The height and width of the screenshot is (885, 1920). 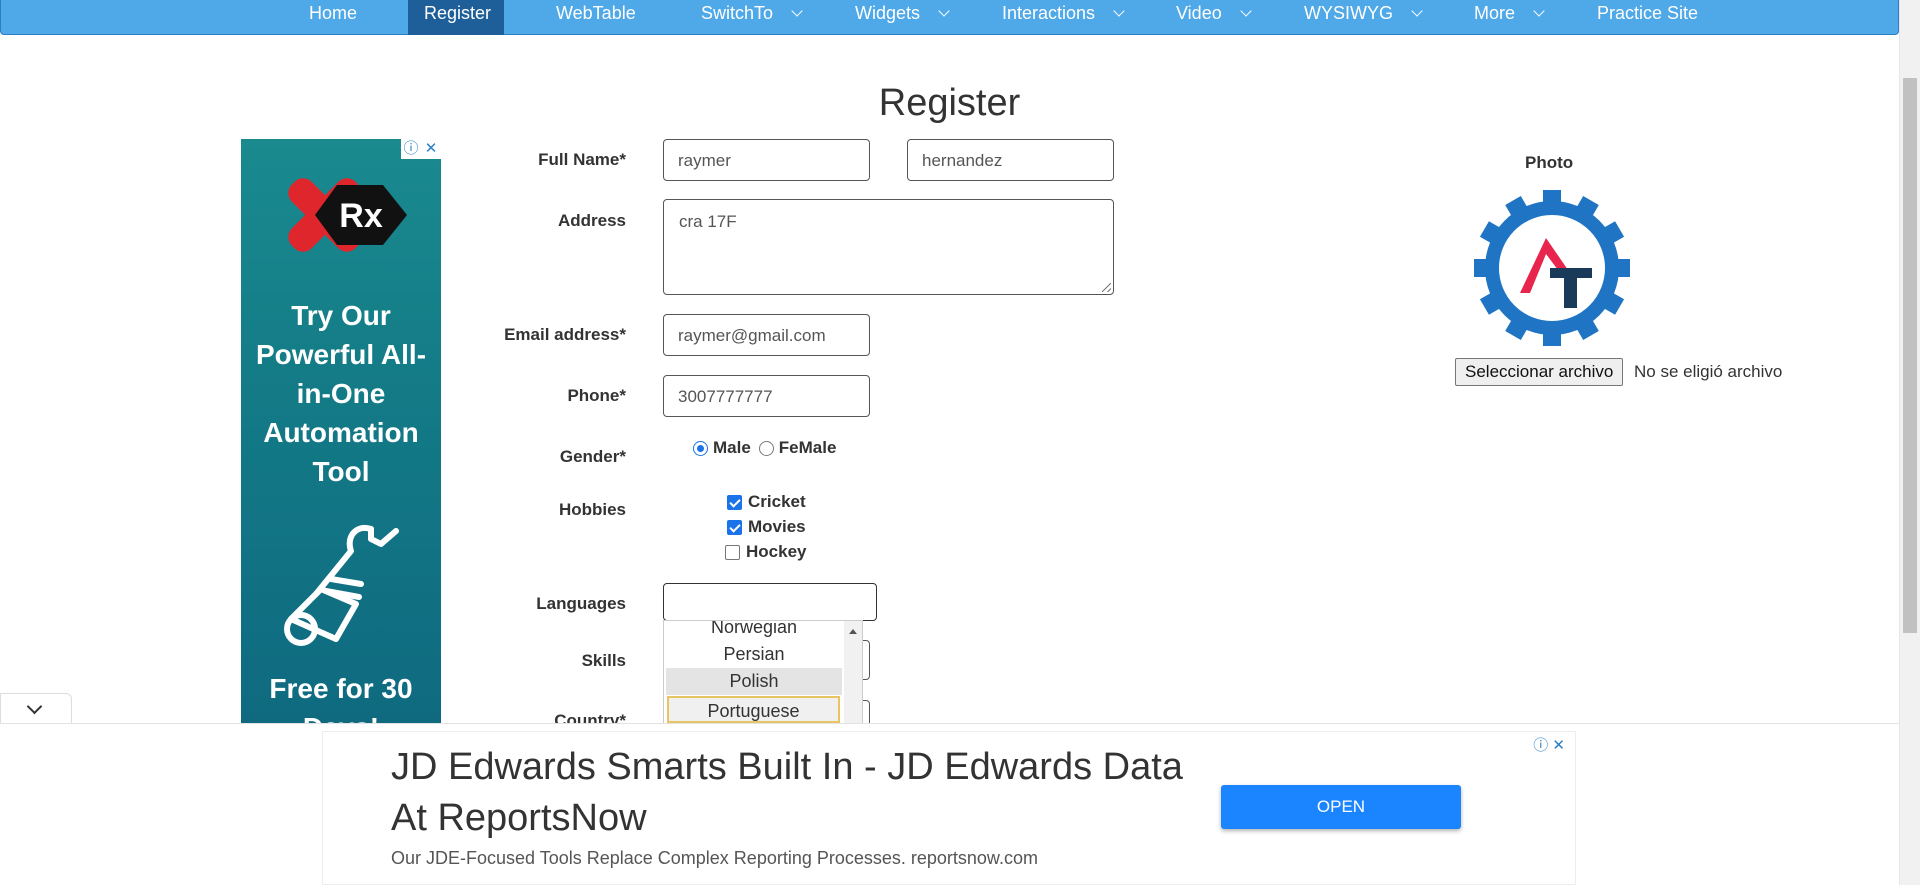 I want to click on nav-widgets: Widgets, so click(x=901, y=17).